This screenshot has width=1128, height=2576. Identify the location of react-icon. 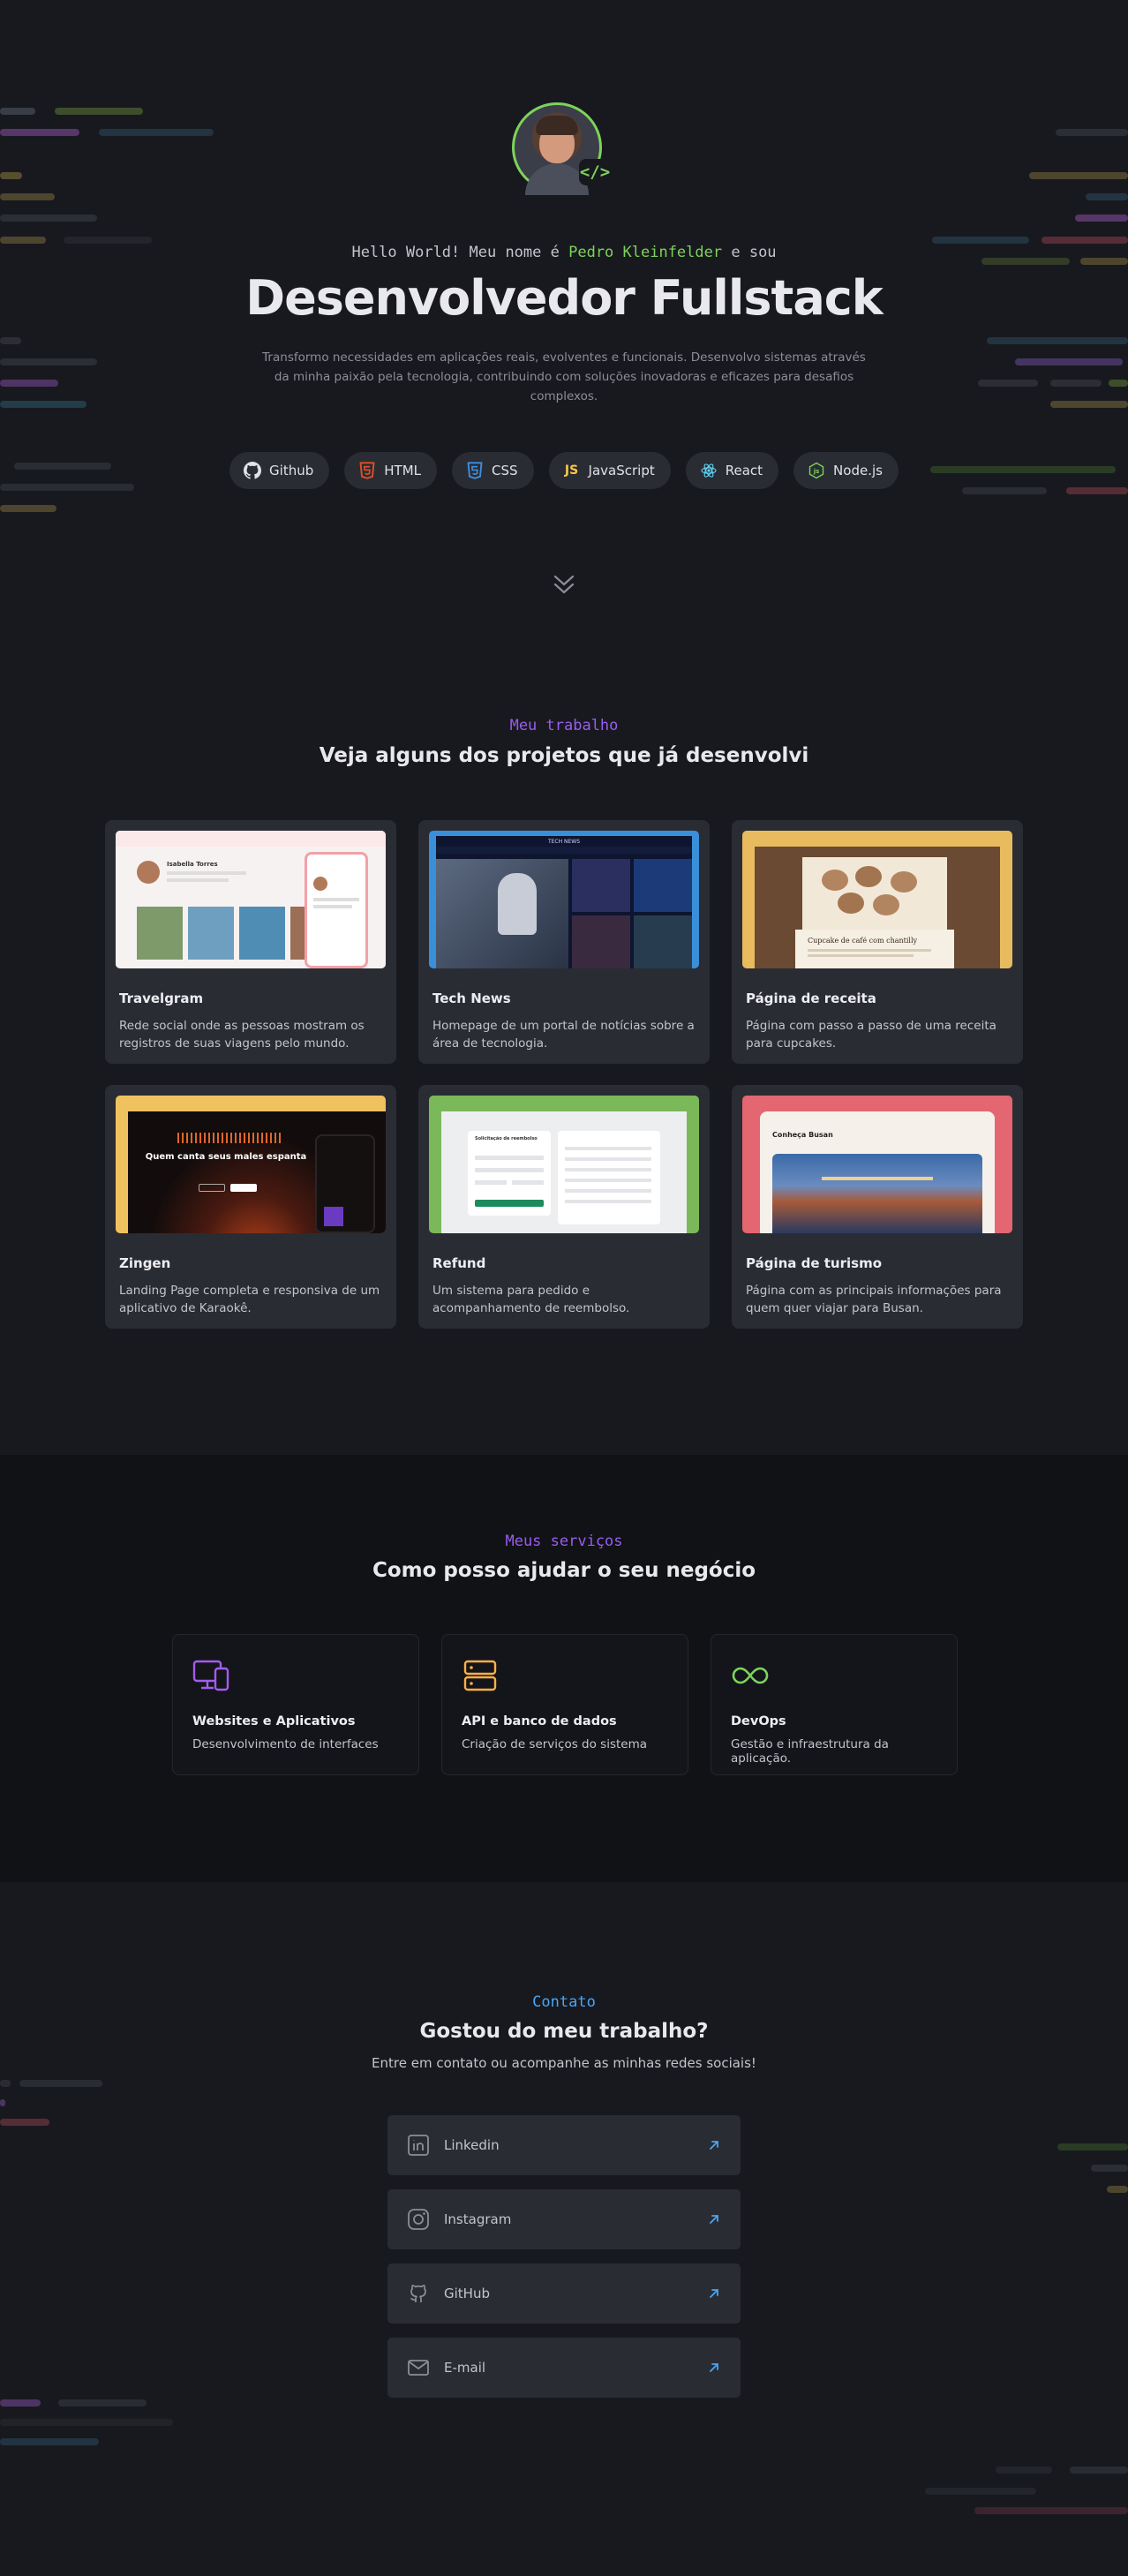
(709, 471).